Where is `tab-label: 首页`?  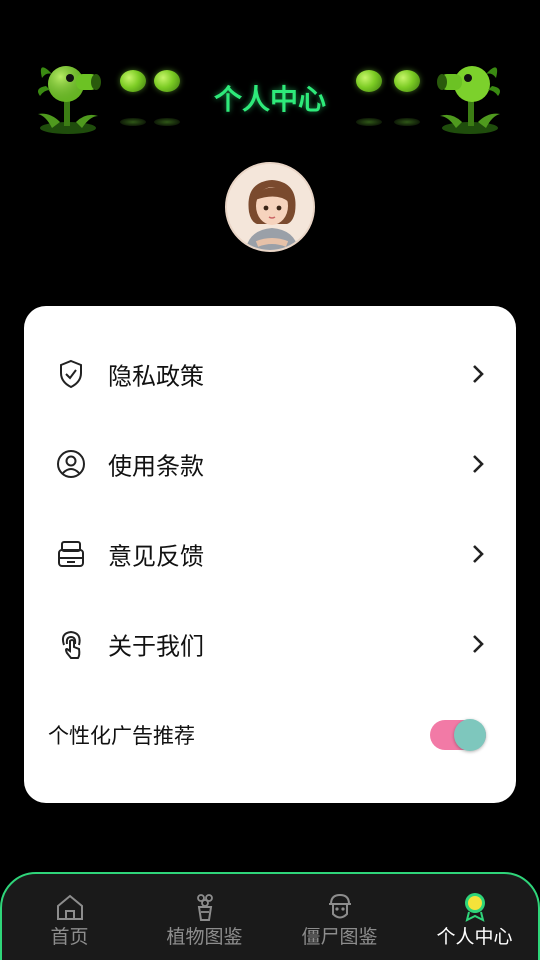 tab-label: 首页 is located at coordinates (69, 937).